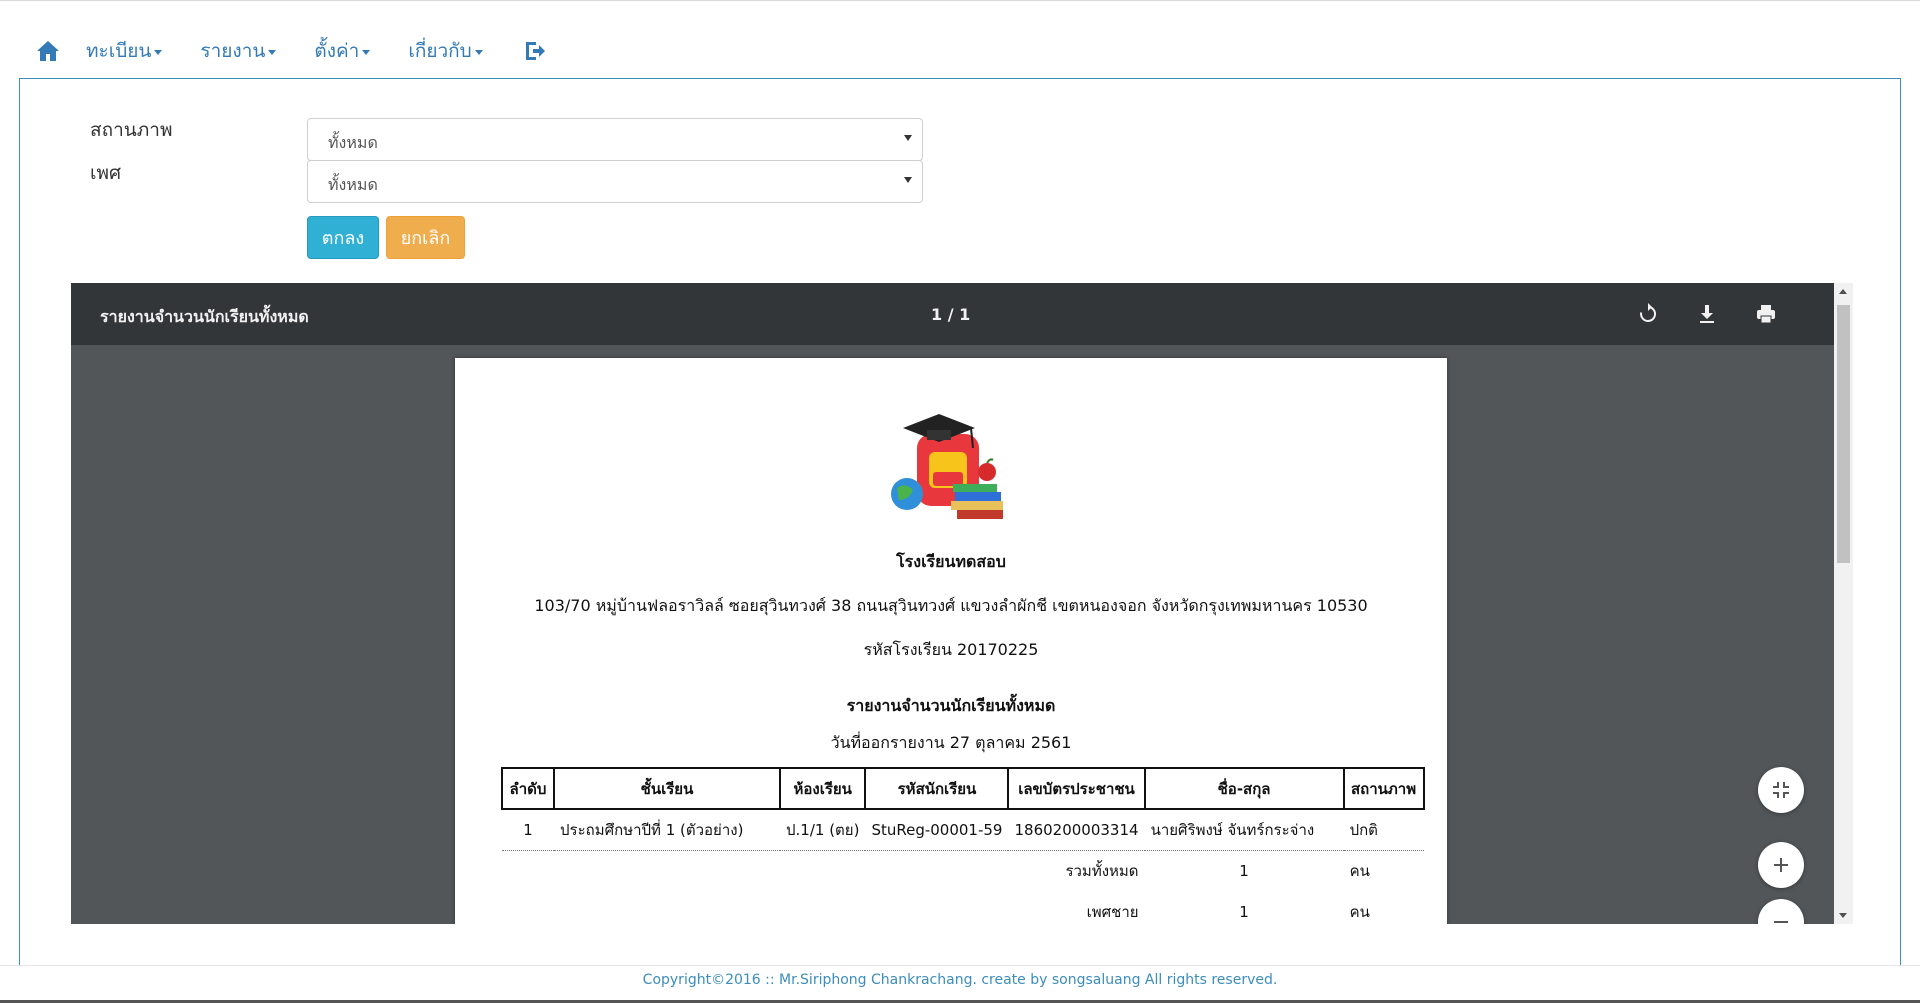  Describe the element at coordinates (615, 139) in the screenshot. I see `status-select: ทั้งหมด` at that location.